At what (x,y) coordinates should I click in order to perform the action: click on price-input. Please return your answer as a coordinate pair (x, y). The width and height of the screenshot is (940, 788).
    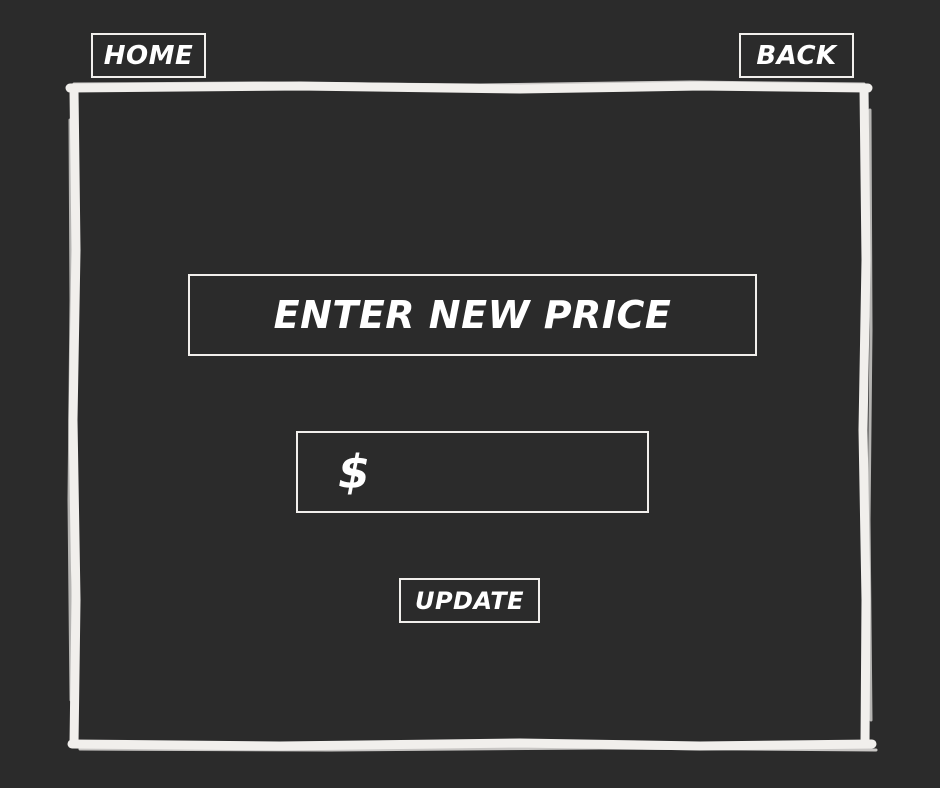
    Looking at the image, I should click on (620, 472).